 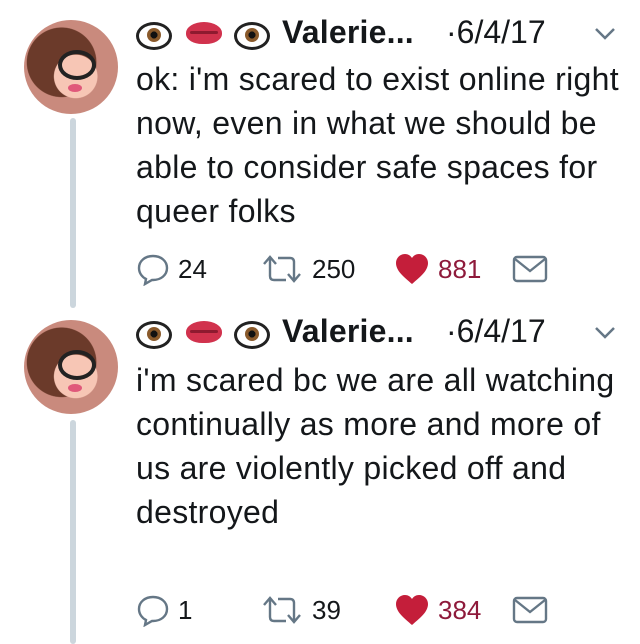 What do you see at coordinates (326, 609) in the screenshot?
I see `retweet-count: 39` at bounding box center [326, 609].